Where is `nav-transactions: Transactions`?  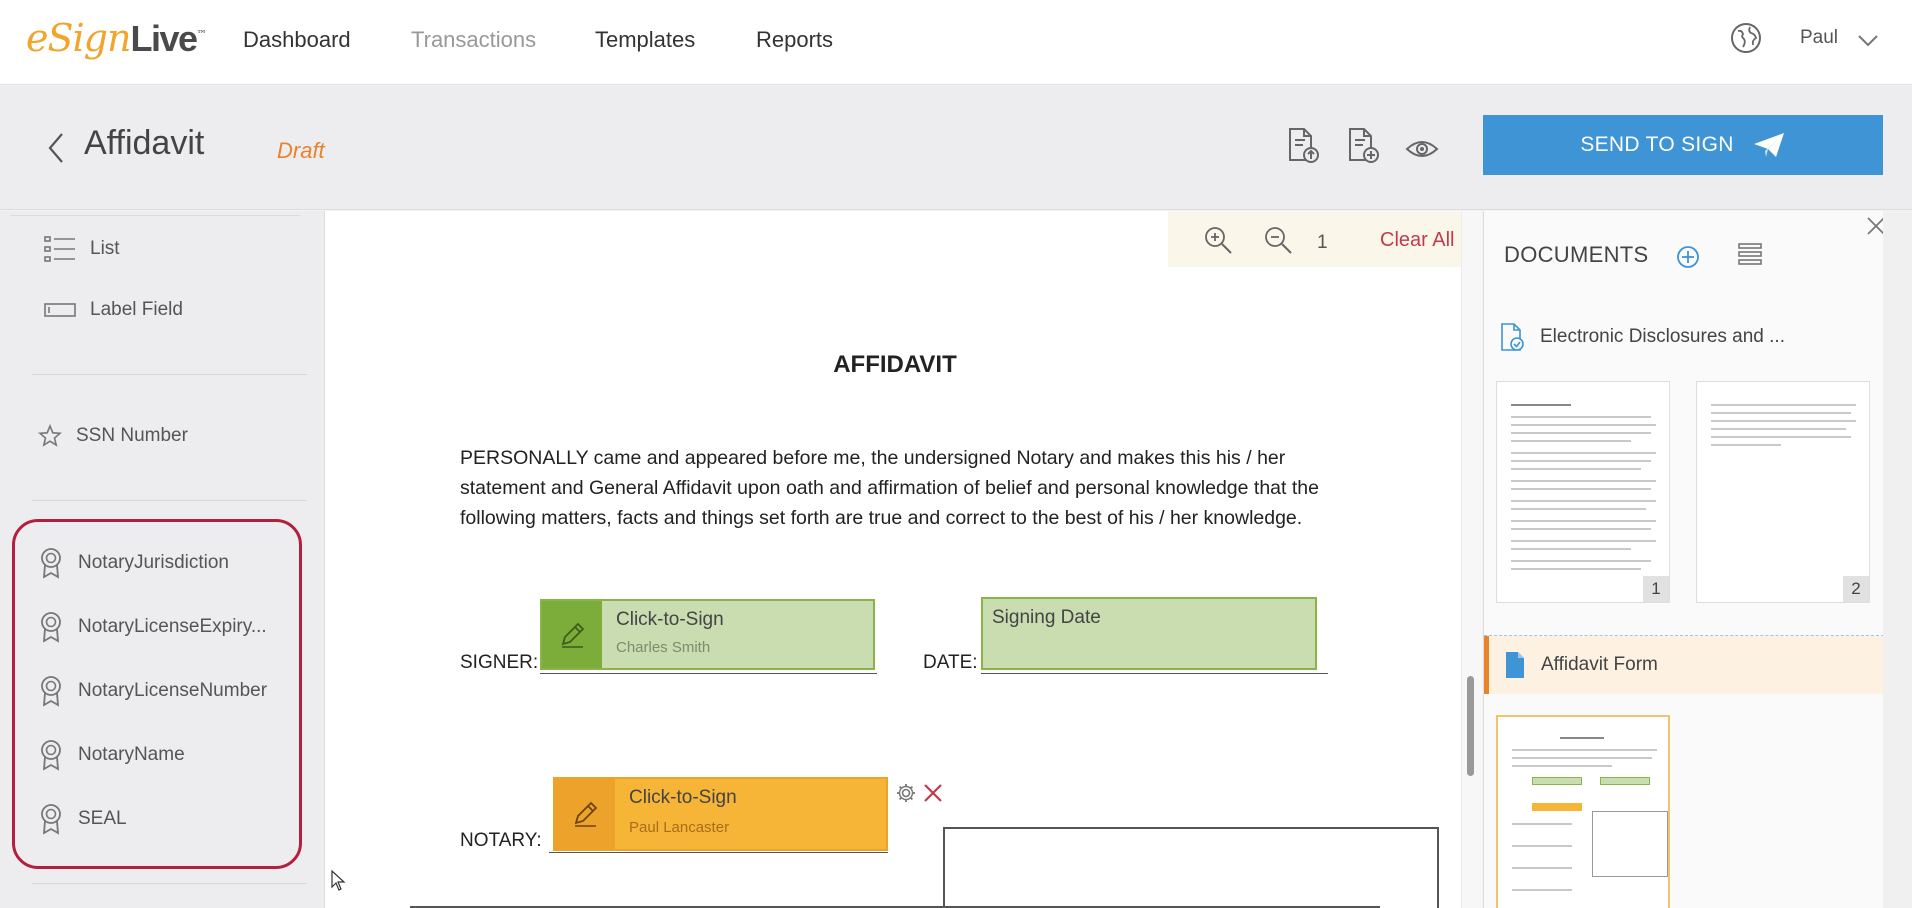 nav-transactions: Transactions is located at coordinates (473, 40).